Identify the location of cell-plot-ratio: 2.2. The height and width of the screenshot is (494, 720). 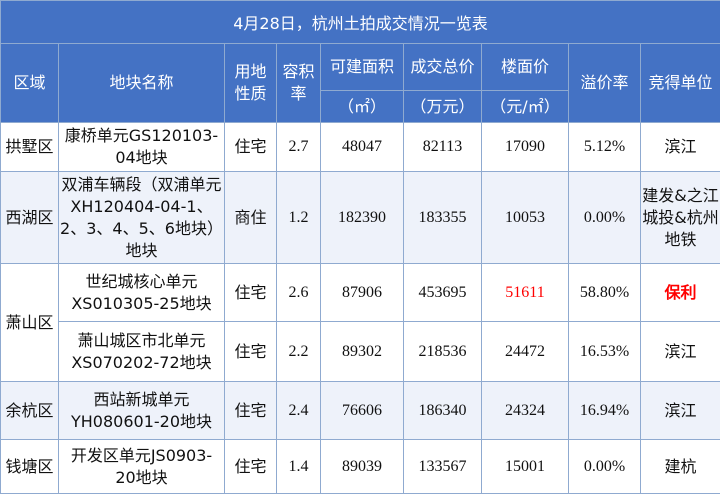
(299, 352).